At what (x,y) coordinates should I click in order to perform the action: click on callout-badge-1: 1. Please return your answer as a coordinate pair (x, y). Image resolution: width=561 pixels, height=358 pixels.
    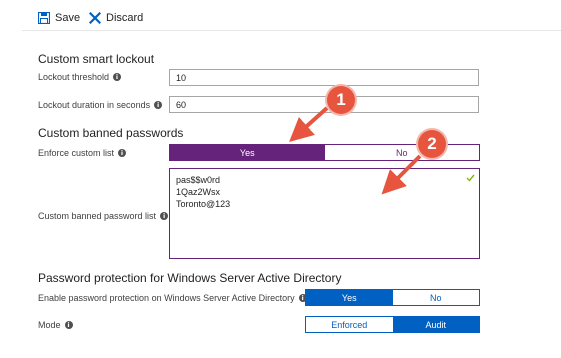
    Looking at the image, I should click on (341, 100).